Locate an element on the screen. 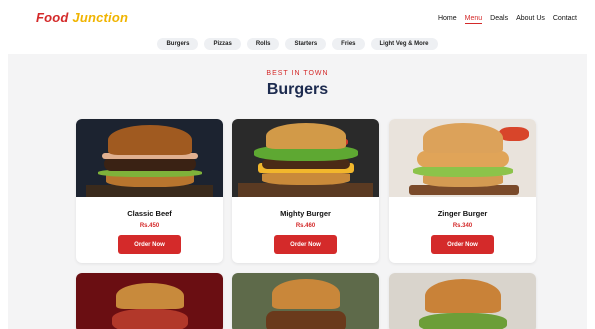 This screenshot has height=329, width=595. nav-contact: Contact is located at coordinates (565, 19).